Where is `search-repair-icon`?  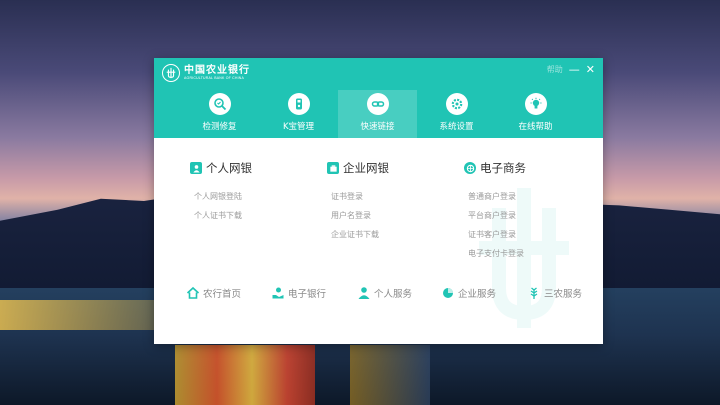
search-repair-icon is located at coordinates (219, 104).